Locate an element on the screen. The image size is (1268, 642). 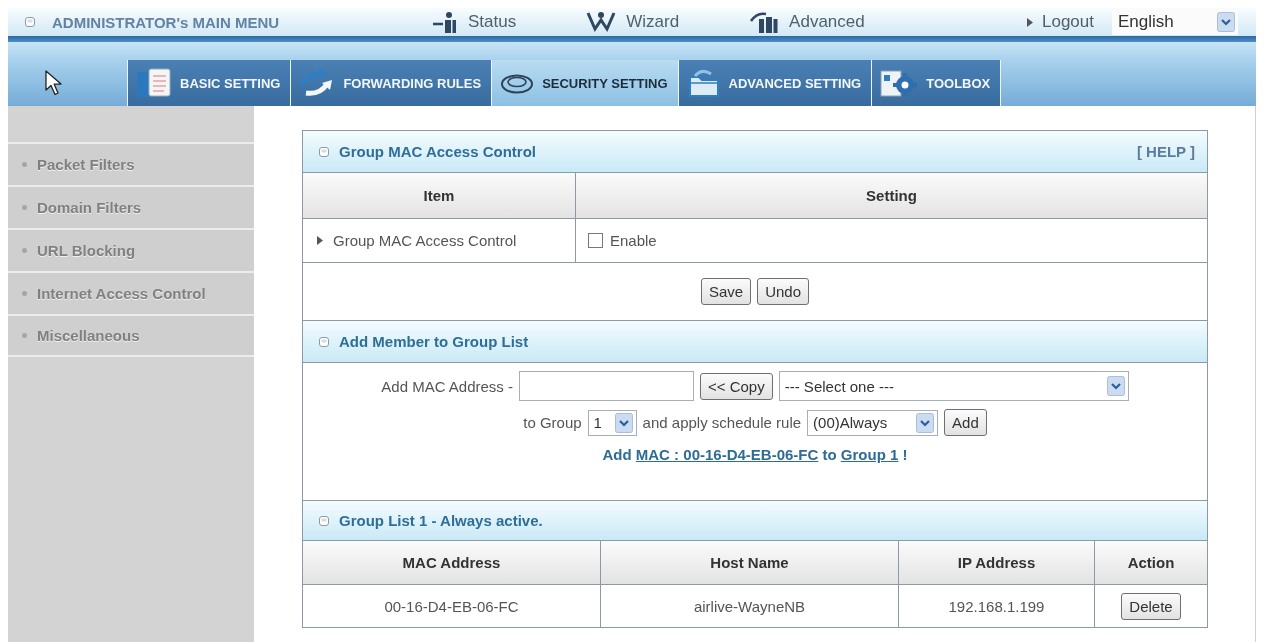
copy-button: << Copy is located at coordinates (736, 386).